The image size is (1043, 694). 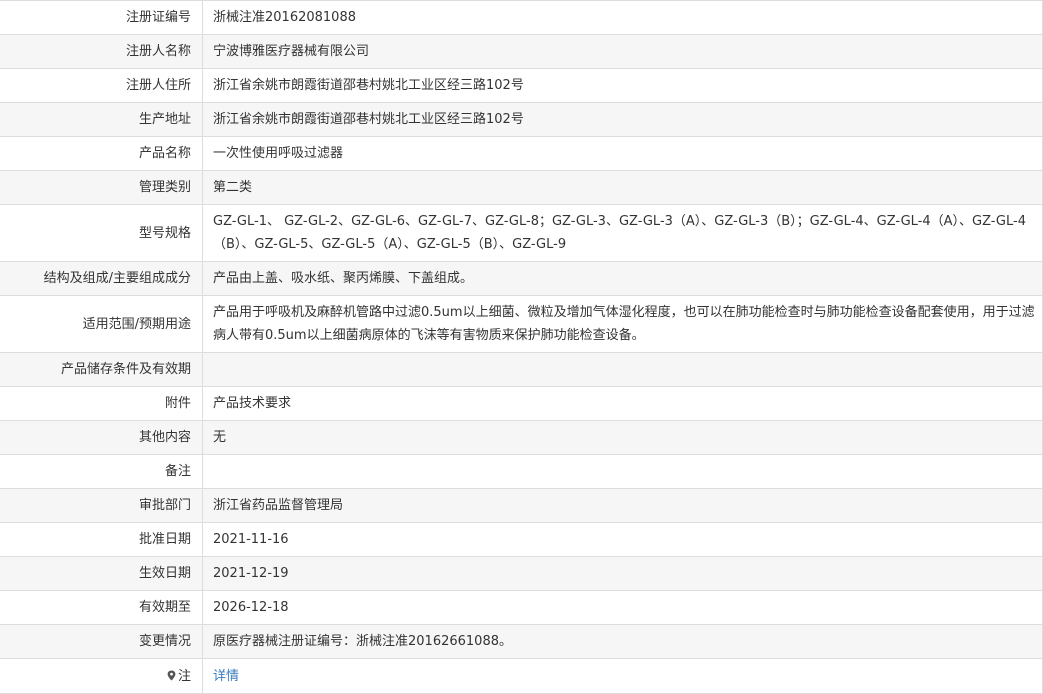 I want to click on table-row: 其他内容 无, so click(x=521, y=437).